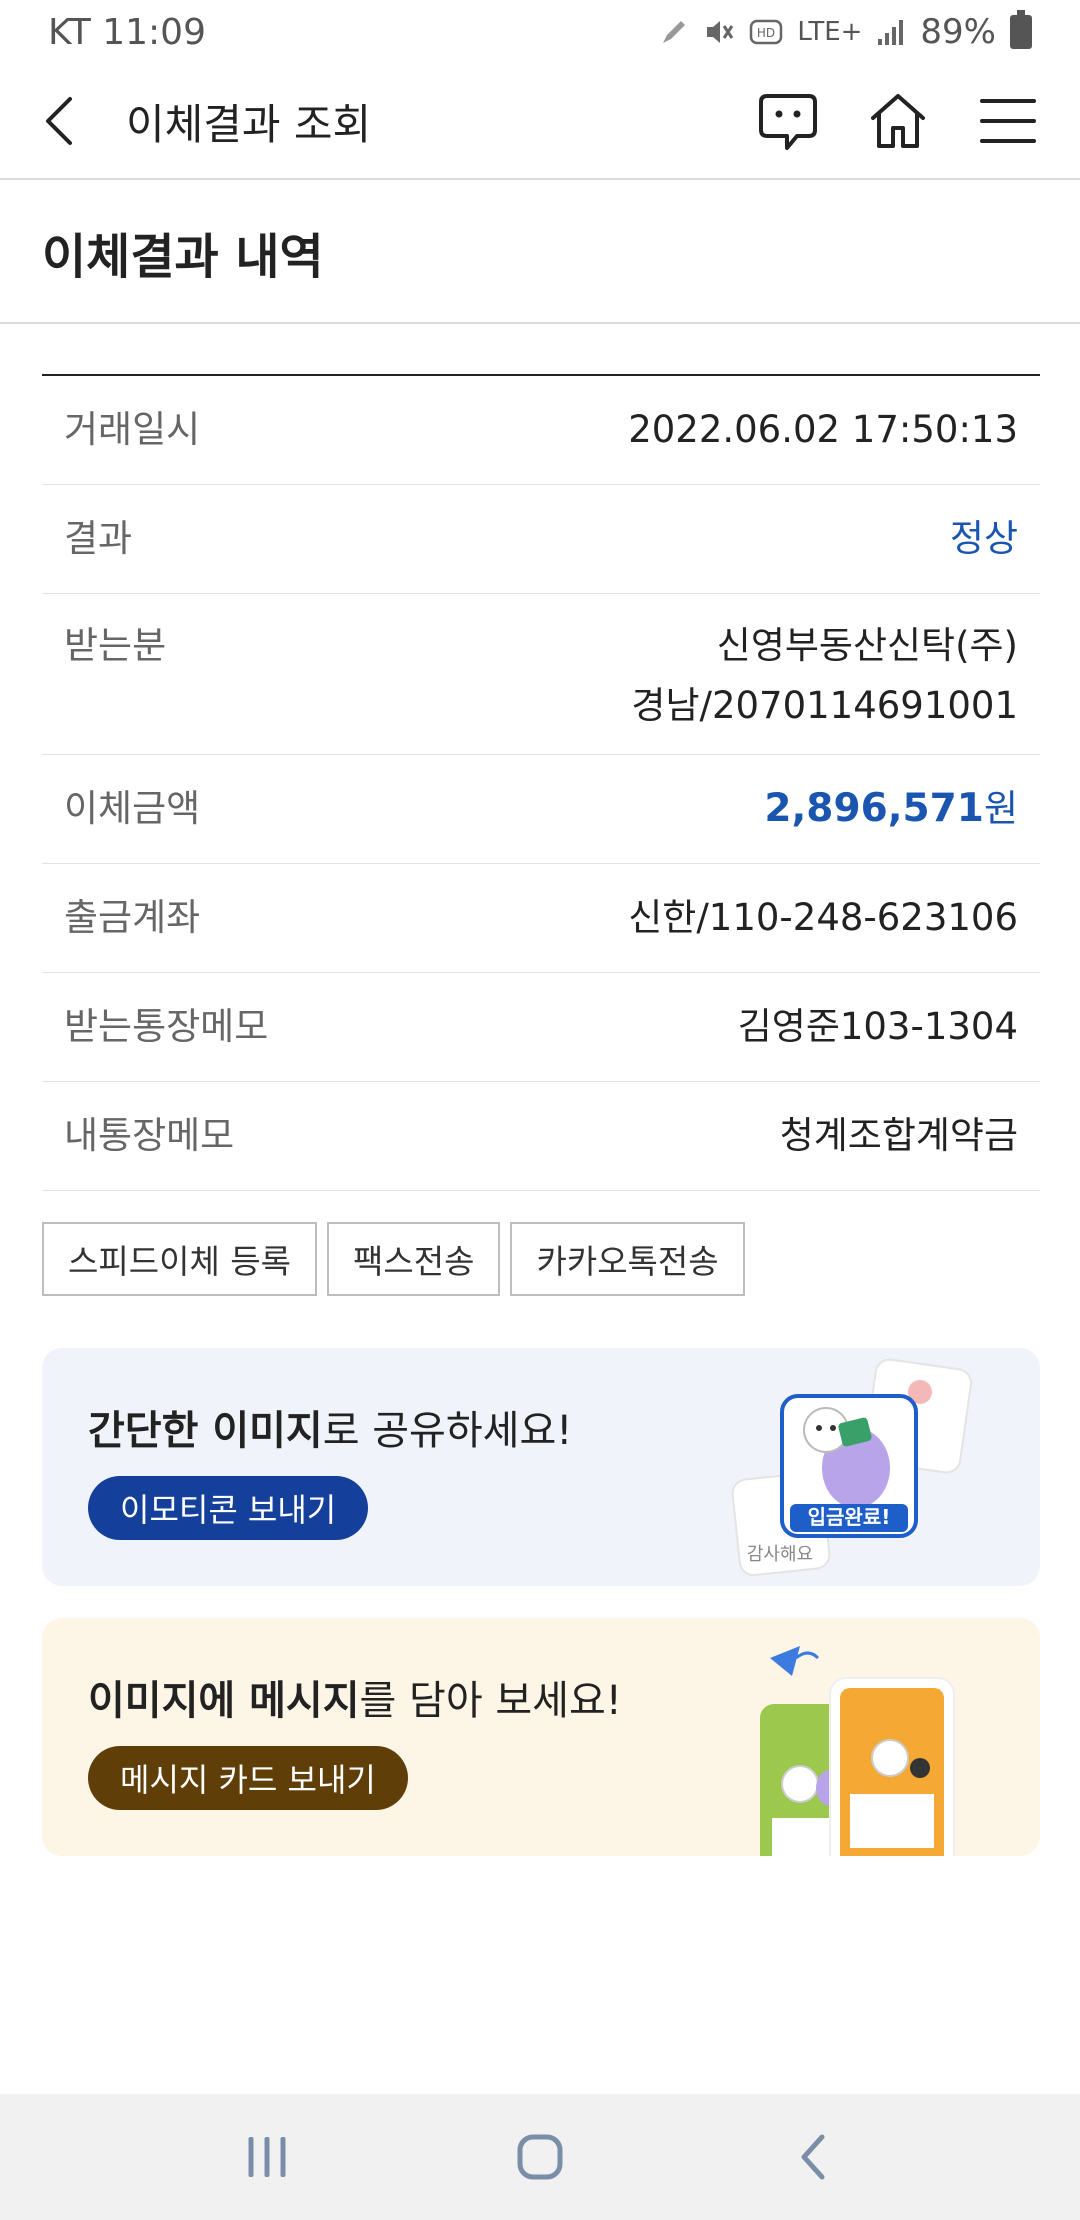  What do you see at coordinates (132, 917) in the screenshot?
I see `from-account-label: 출금계좌` at bounding box center [132, 917].